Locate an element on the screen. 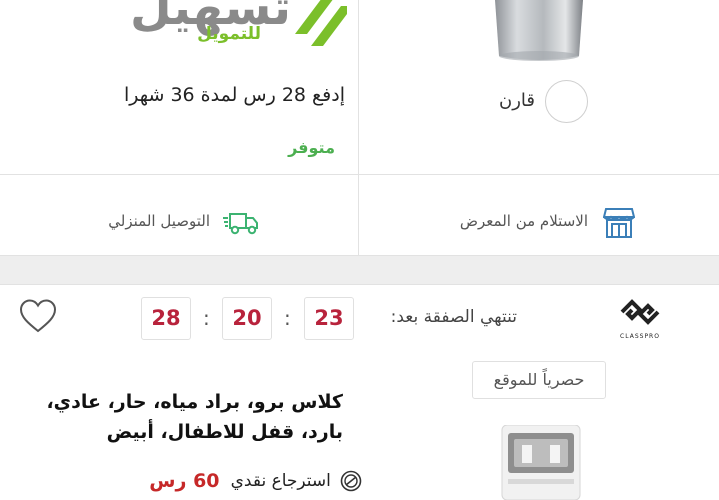  truck-icon is located at coordinates (240, 224).